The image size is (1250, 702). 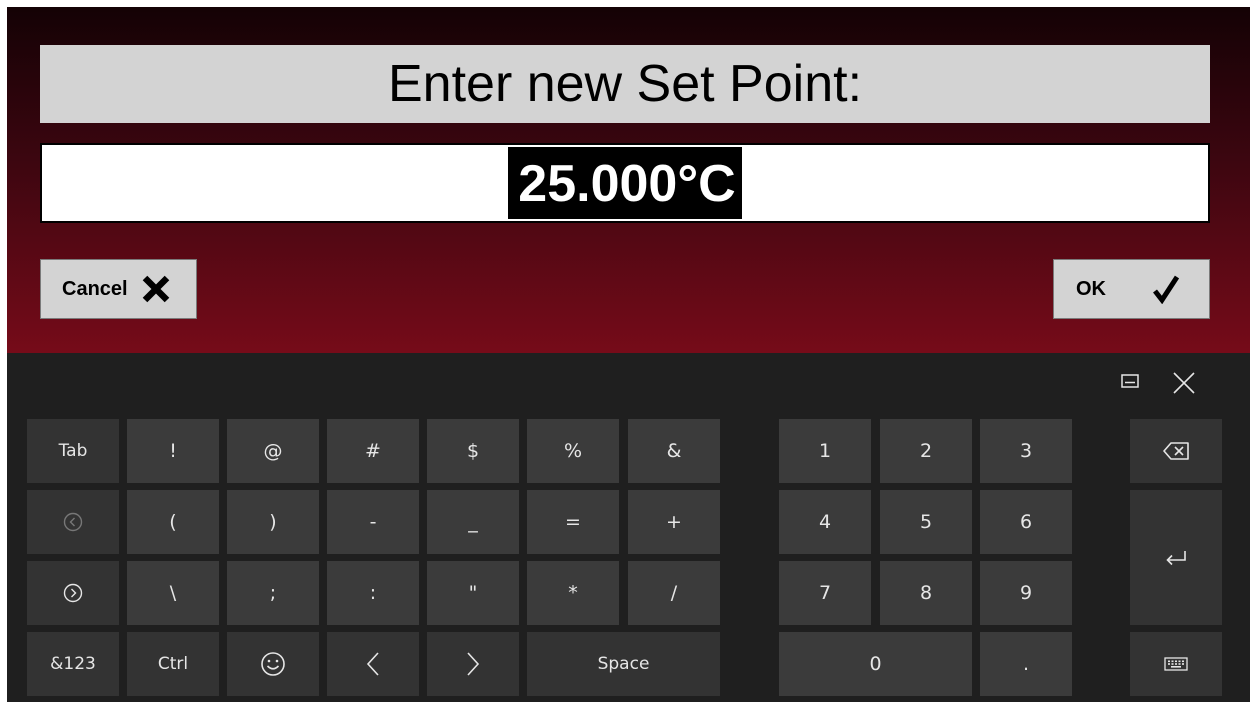 I want to click on key-emoji, so click(x=273, y=664).